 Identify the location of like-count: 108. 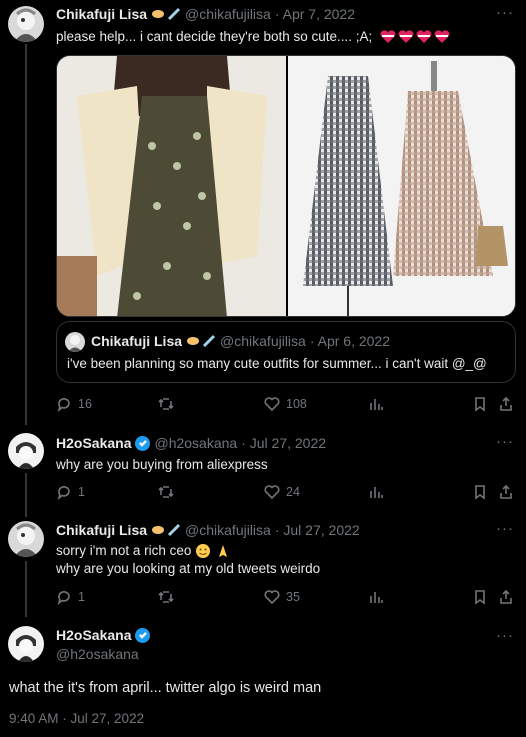
(296, 404).